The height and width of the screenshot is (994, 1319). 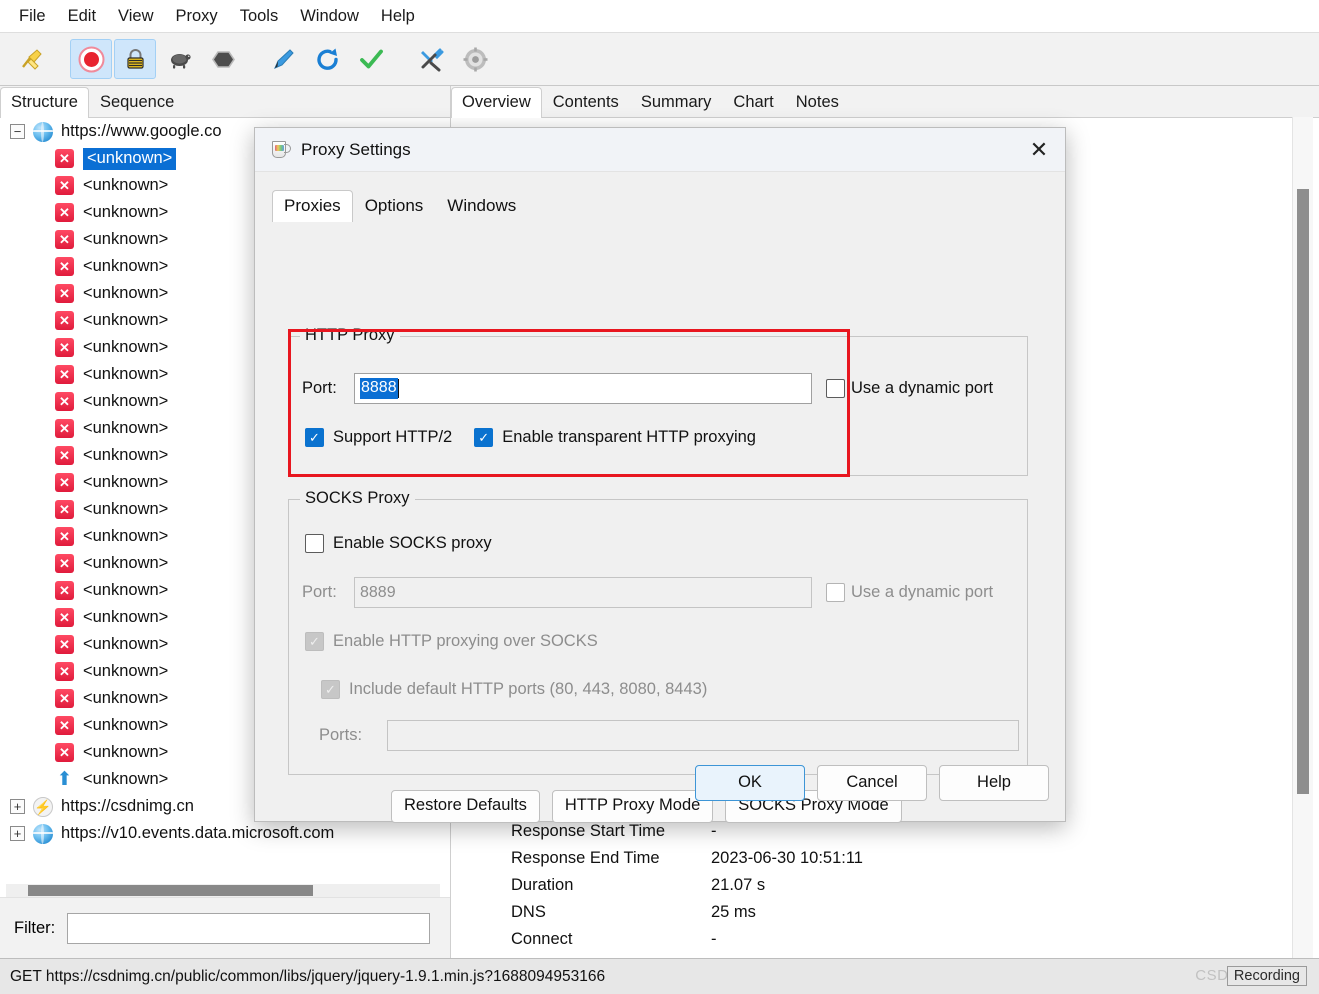 I want to click on detail-vscroll-thumb, so click(x=1303, y=491).